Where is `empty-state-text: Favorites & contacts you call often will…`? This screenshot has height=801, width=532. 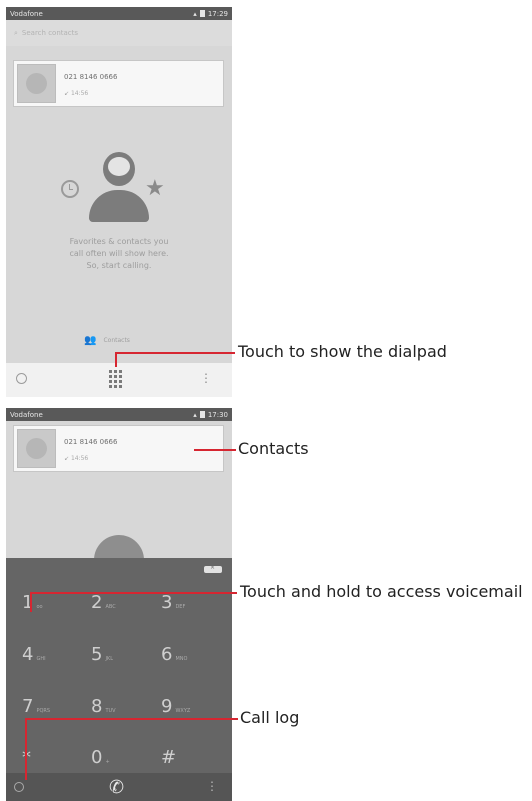
empty-state-text: Favorites & contacts you call often will… is located at coordinates (119, 253).